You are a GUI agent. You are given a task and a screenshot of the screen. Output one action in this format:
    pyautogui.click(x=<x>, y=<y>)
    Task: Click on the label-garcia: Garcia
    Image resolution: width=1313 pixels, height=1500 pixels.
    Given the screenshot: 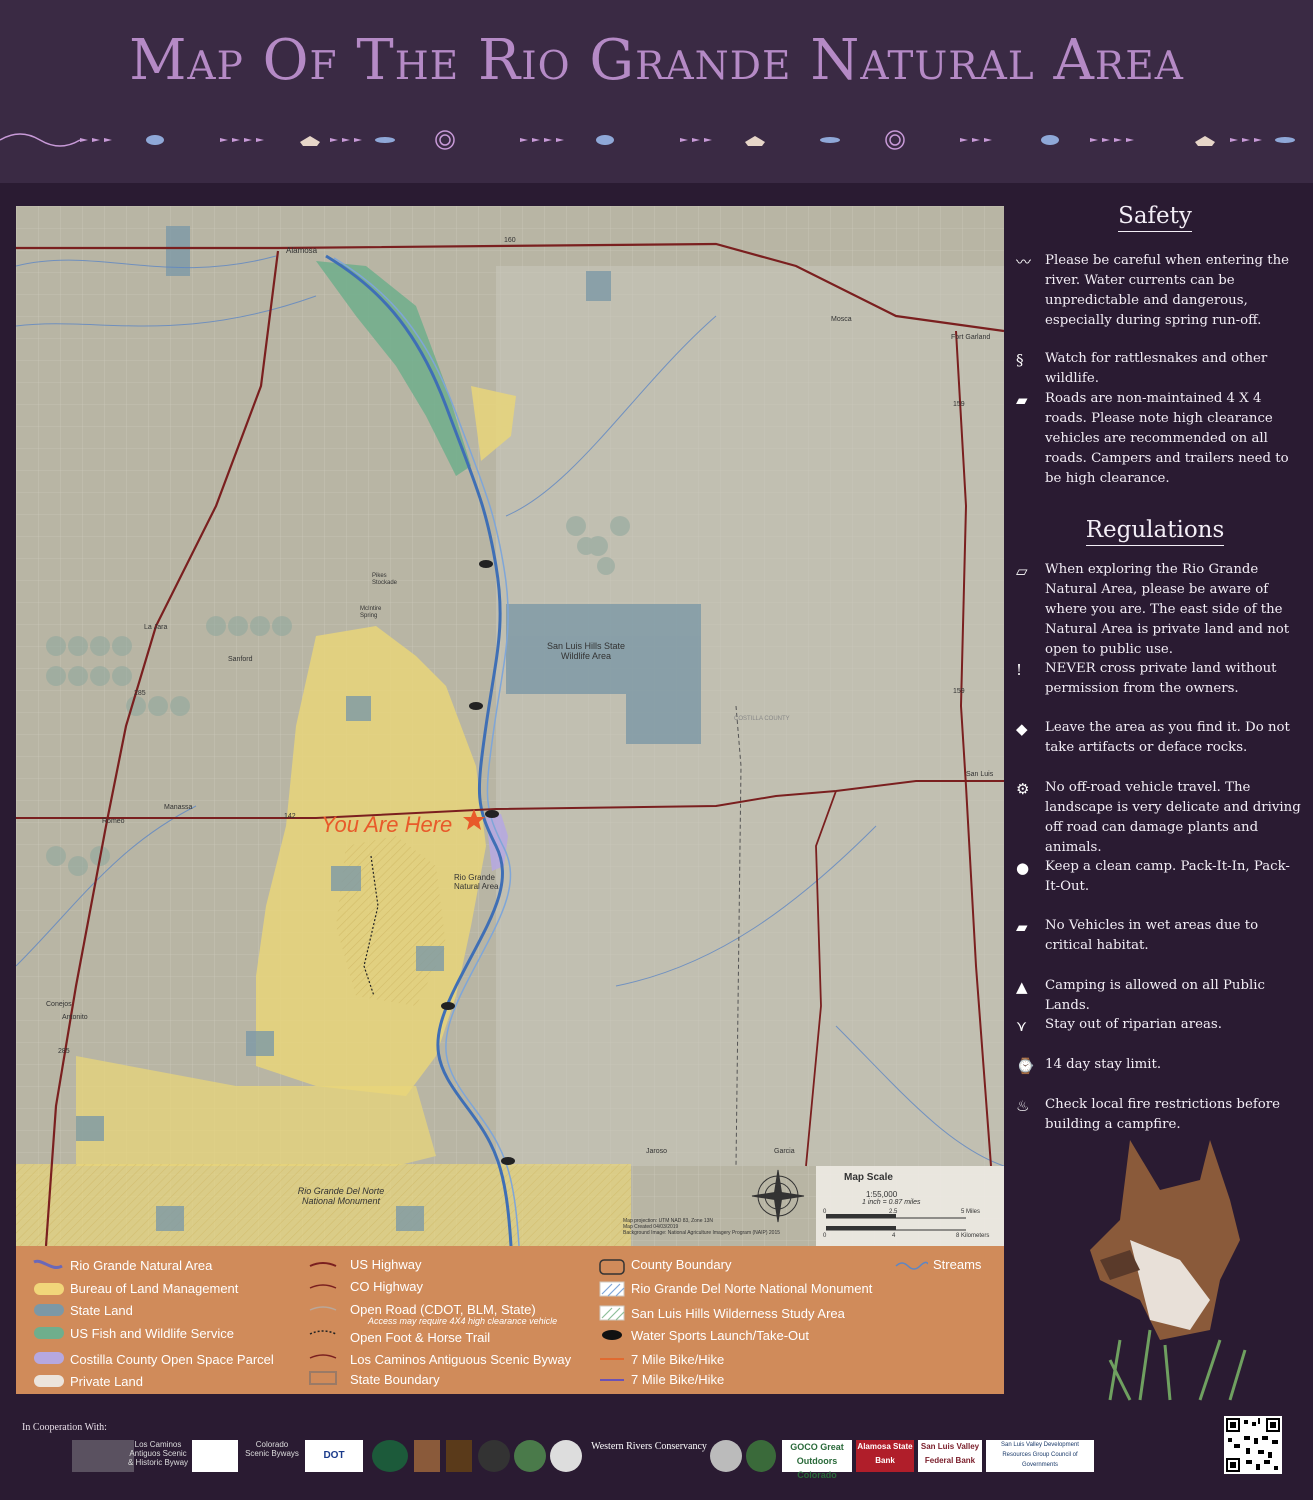 What is the action you would take?
    pyautogui.click(x=784, y=1151)
    